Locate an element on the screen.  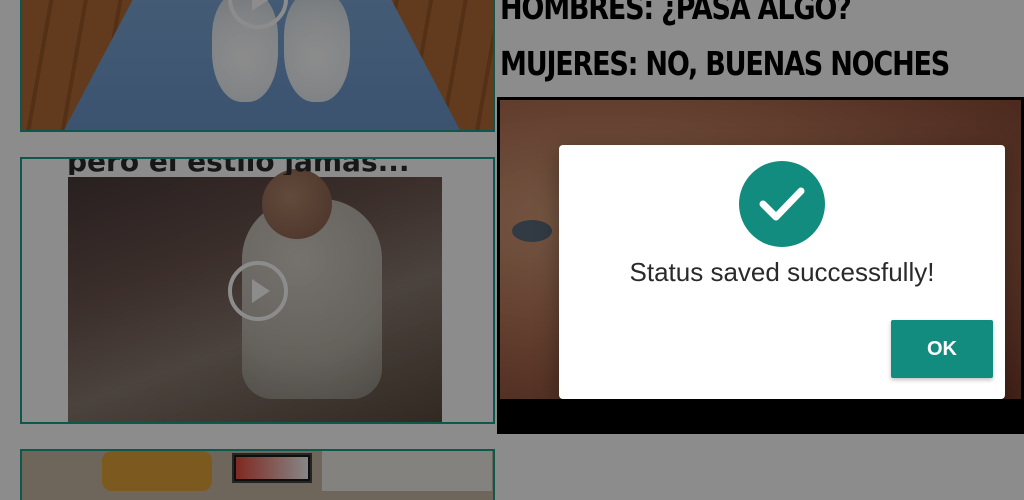
ok-button: OK is located at coordinates (942, 349).